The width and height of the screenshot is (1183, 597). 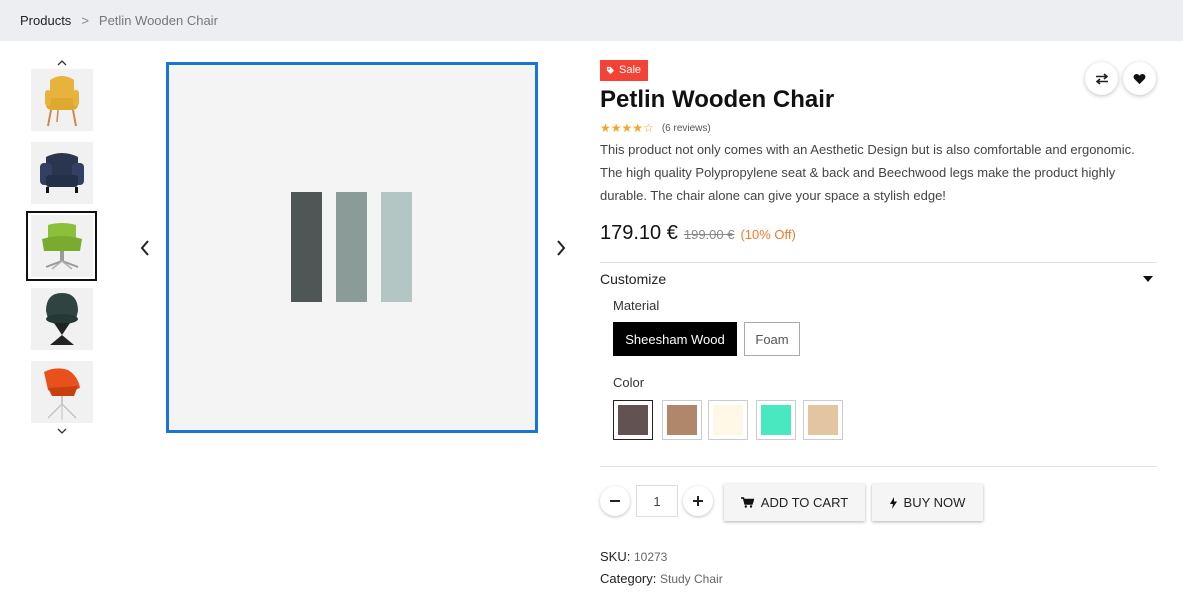 I want to click on quantity-input, so click(x=657, y=501).